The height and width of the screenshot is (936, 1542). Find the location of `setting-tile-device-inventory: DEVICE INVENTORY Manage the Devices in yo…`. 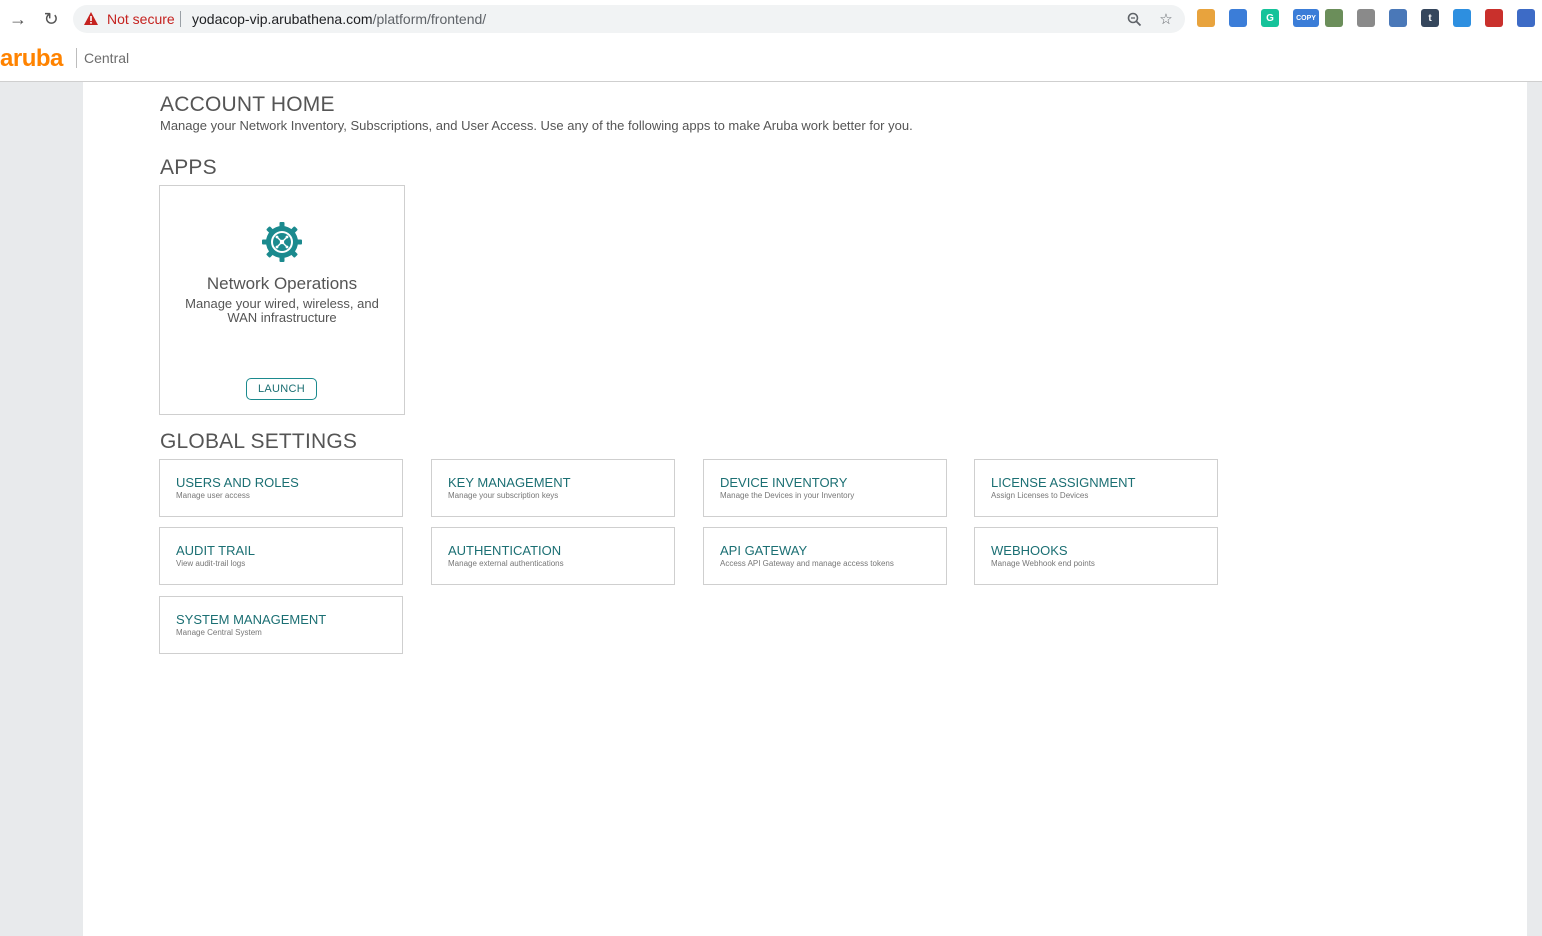

setting-tile-device-inventory: DEVICE INVENTORY Manage the Devices in yo… is located at coordinates (825, 488).